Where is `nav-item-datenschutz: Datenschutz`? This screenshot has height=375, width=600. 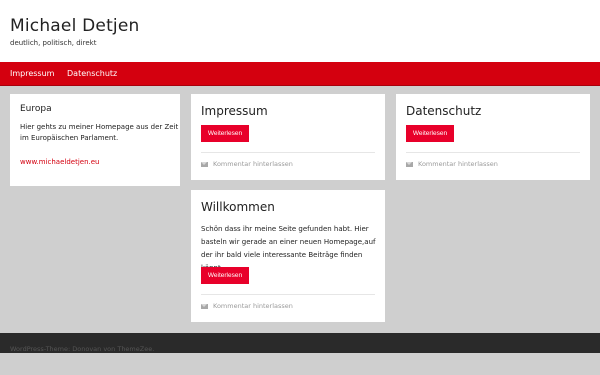 nav-item-datenschutz: Datenschutz is located at coordinates (92, 73).